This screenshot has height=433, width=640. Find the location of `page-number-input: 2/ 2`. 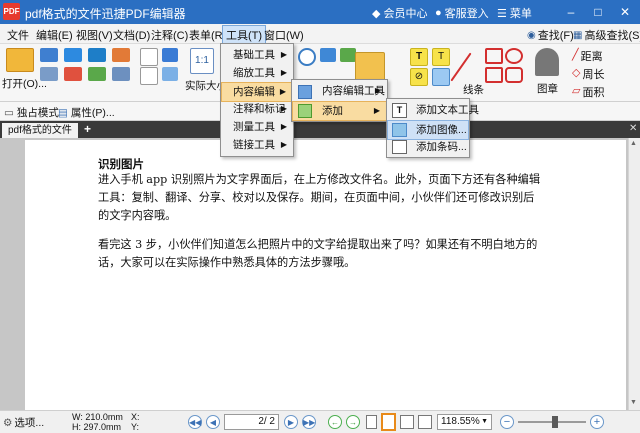

page-number-input: 2/ 2 is located at coordinates (251, 422).